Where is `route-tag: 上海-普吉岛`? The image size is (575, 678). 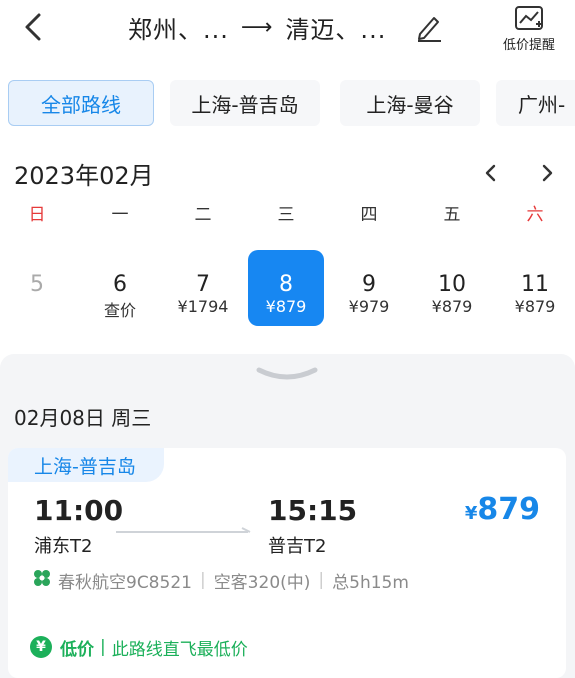
route-tag: 上海-普吉岛 is located at coordinates (86, 465).